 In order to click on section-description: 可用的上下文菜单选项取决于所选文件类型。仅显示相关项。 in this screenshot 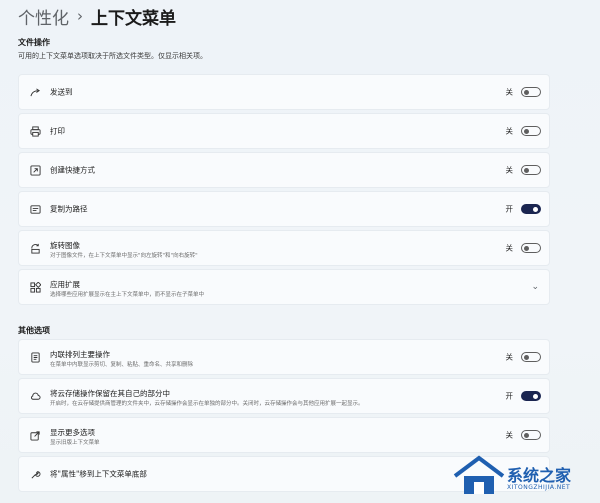, I will do `click(112, 56)`.